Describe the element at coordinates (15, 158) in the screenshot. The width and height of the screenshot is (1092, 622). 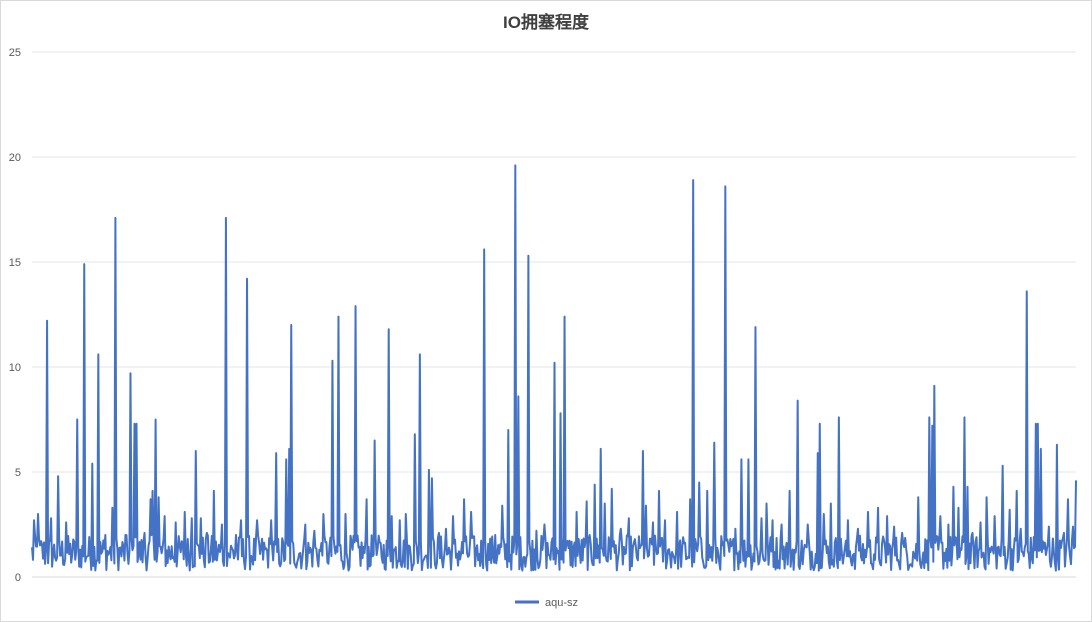
I see `y-tick-label: 20` at that location.